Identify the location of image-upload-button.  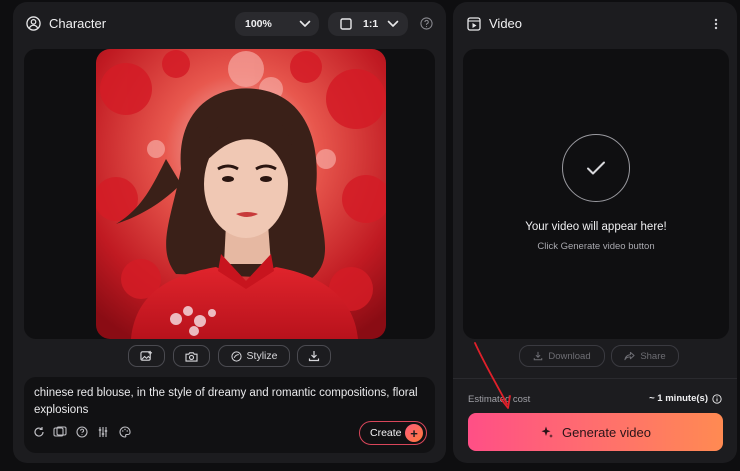
(146, 356).